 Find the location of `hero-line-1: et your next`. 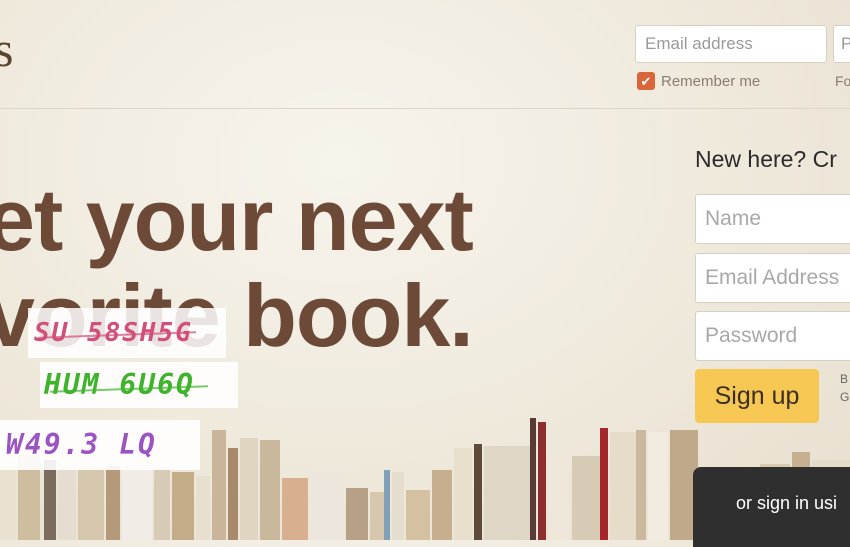

hero-line-1: et your next is located at coordinates (237, 219).